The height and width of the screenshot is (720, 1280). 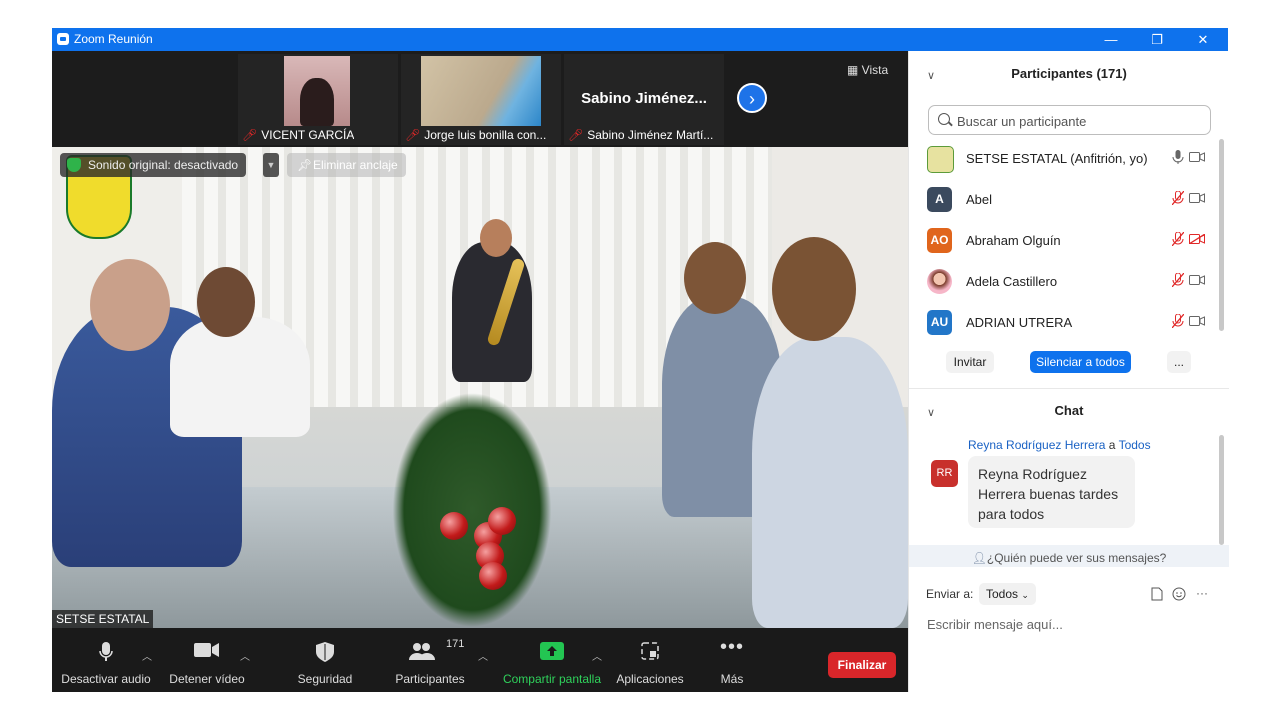 What do you see at coordinates (308, 135) in the screenshot?
I see `thumb-name: VICENT GARCÍA` at bounding box center [308, 135].